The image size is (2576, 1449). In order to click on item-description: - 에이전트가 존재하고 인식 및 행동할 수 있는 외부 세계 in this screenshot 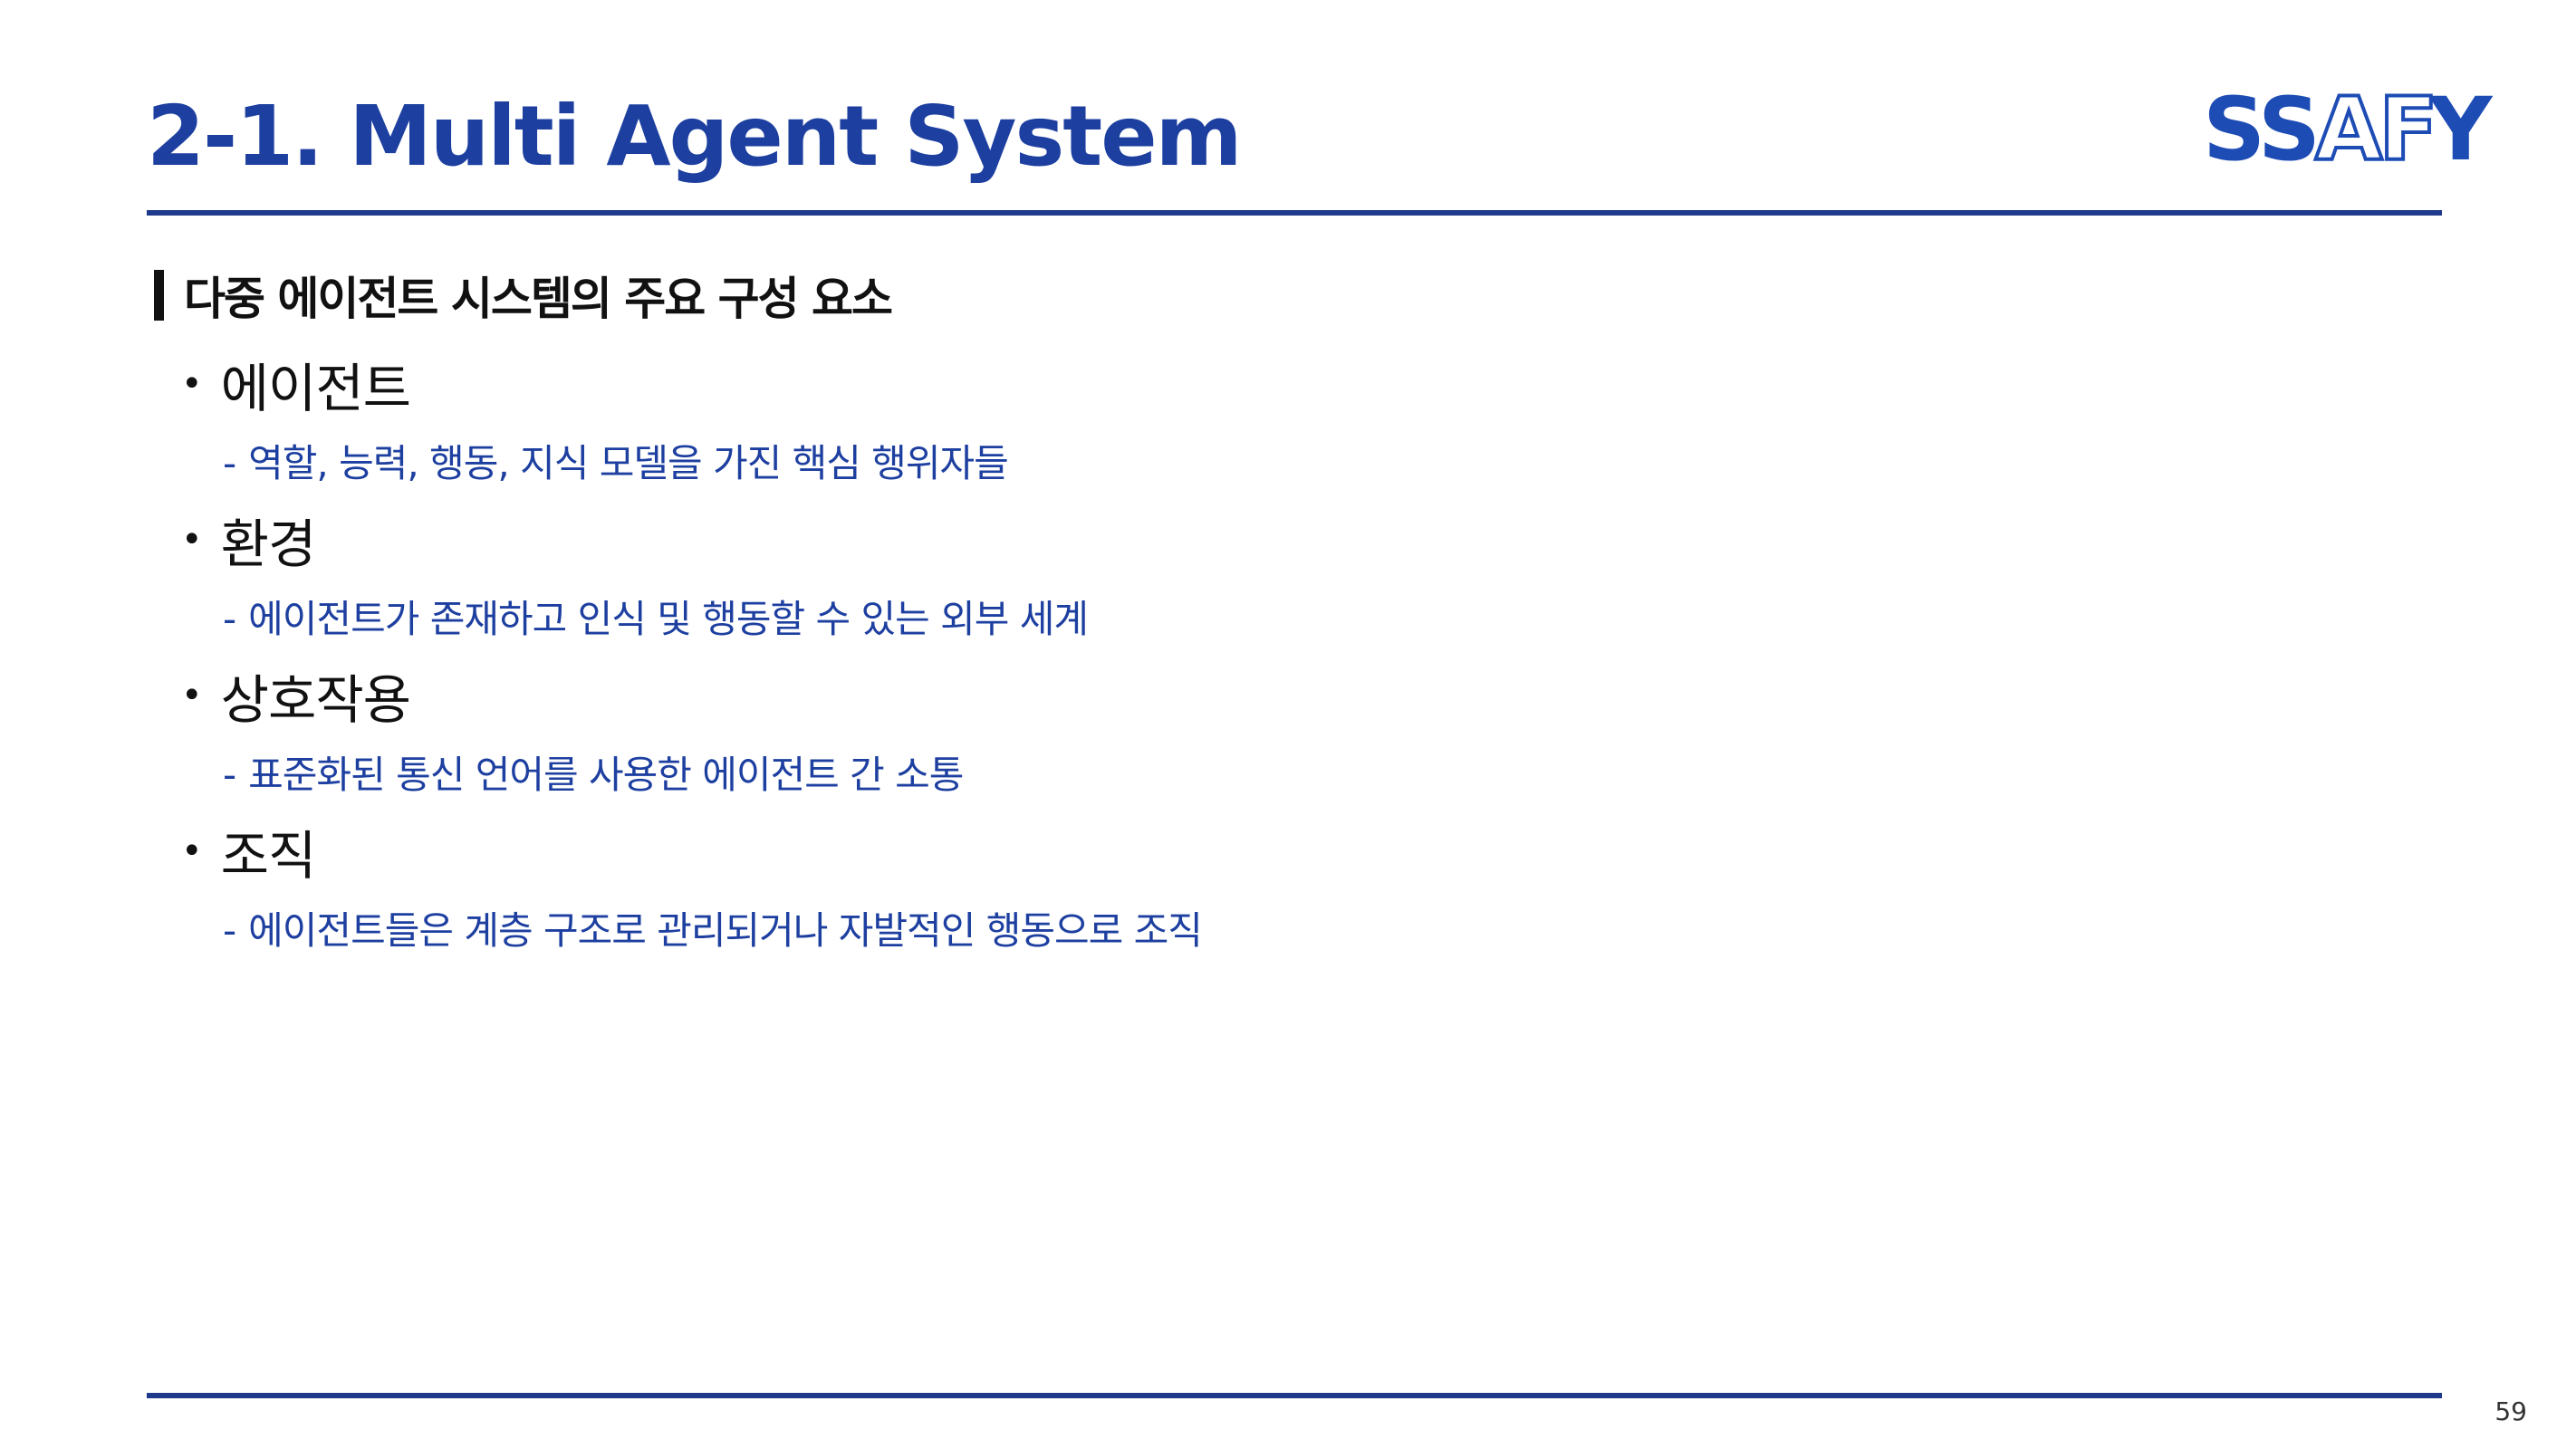, I will do `click(656, 616)`.